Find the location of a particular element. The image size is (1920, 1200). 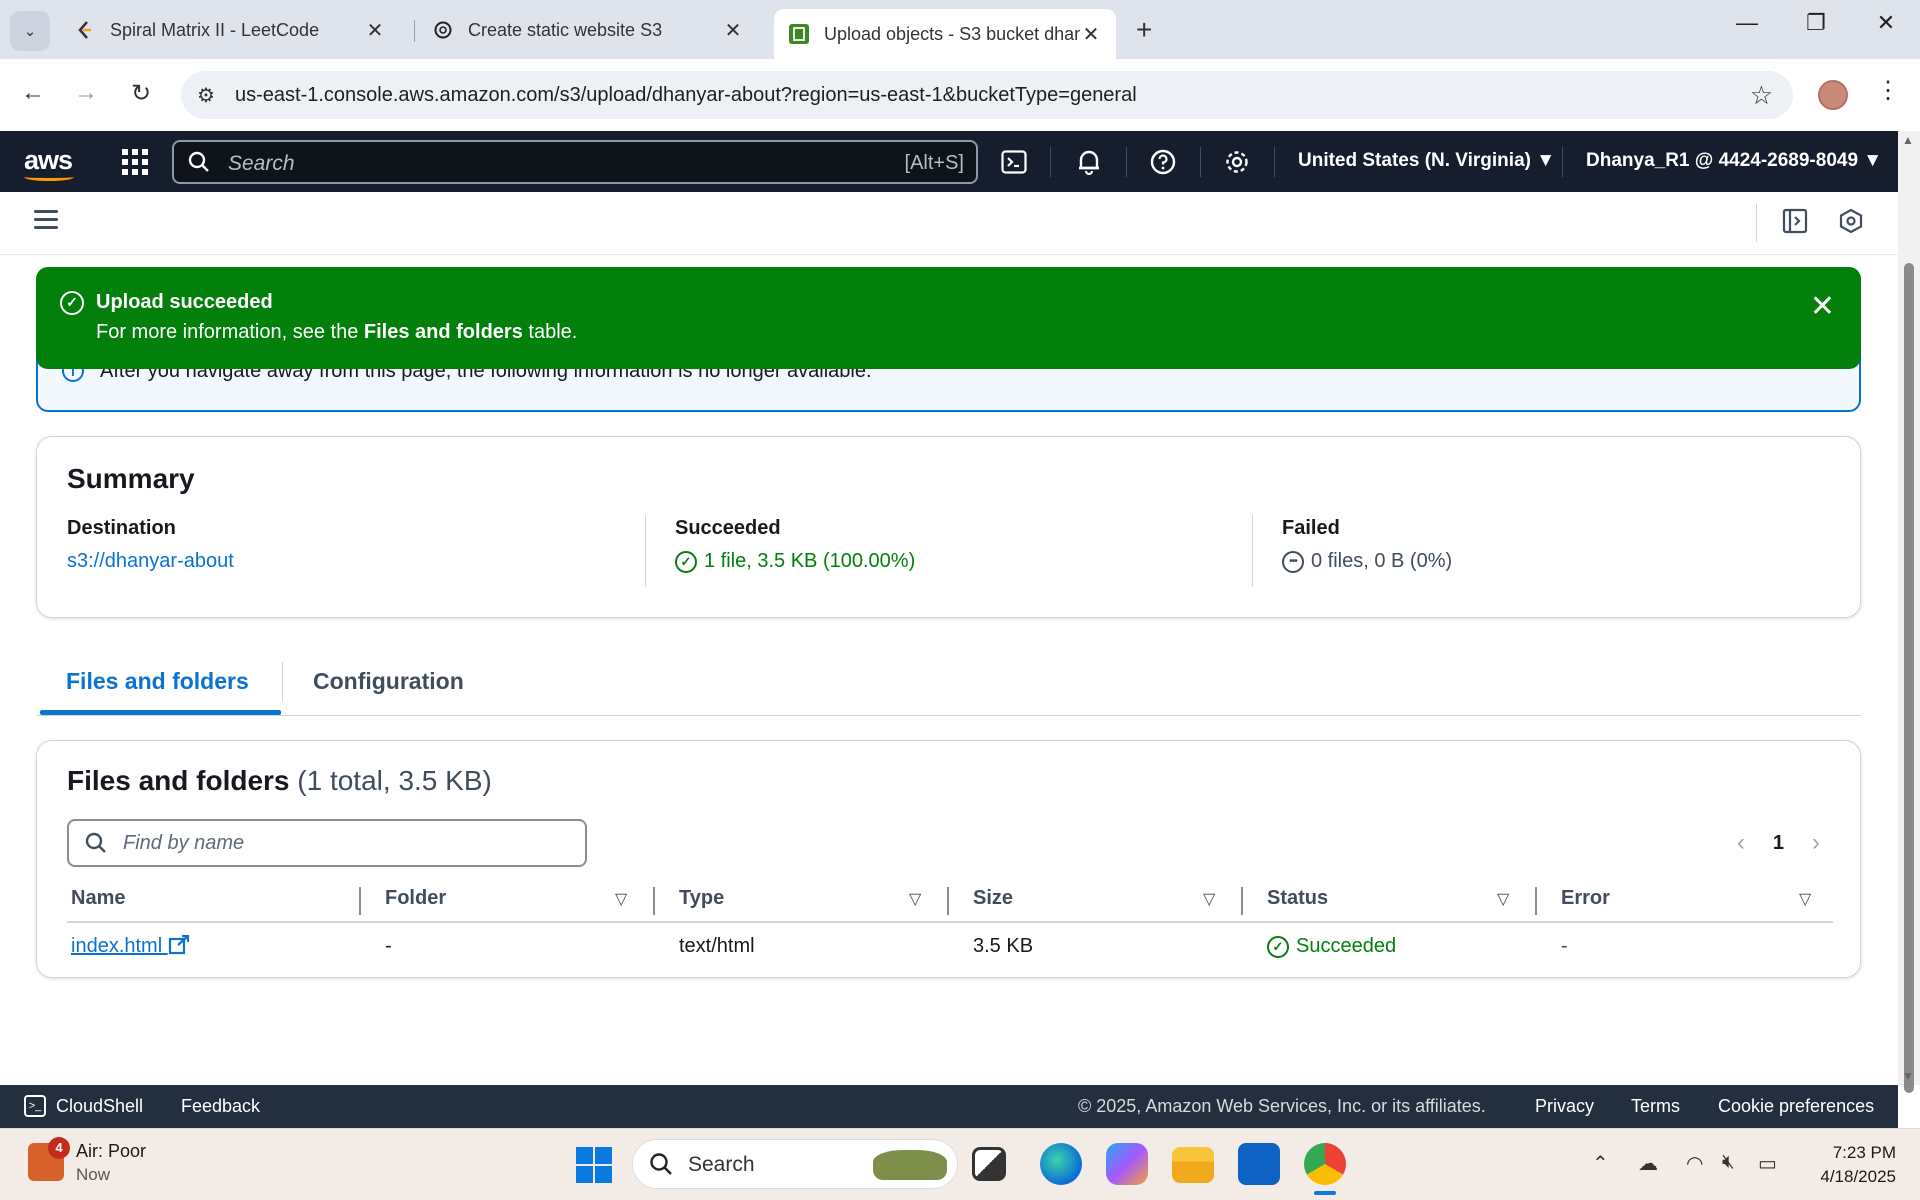

footer-privacy-link: Privacy is located at coordinates (1564, 1106).